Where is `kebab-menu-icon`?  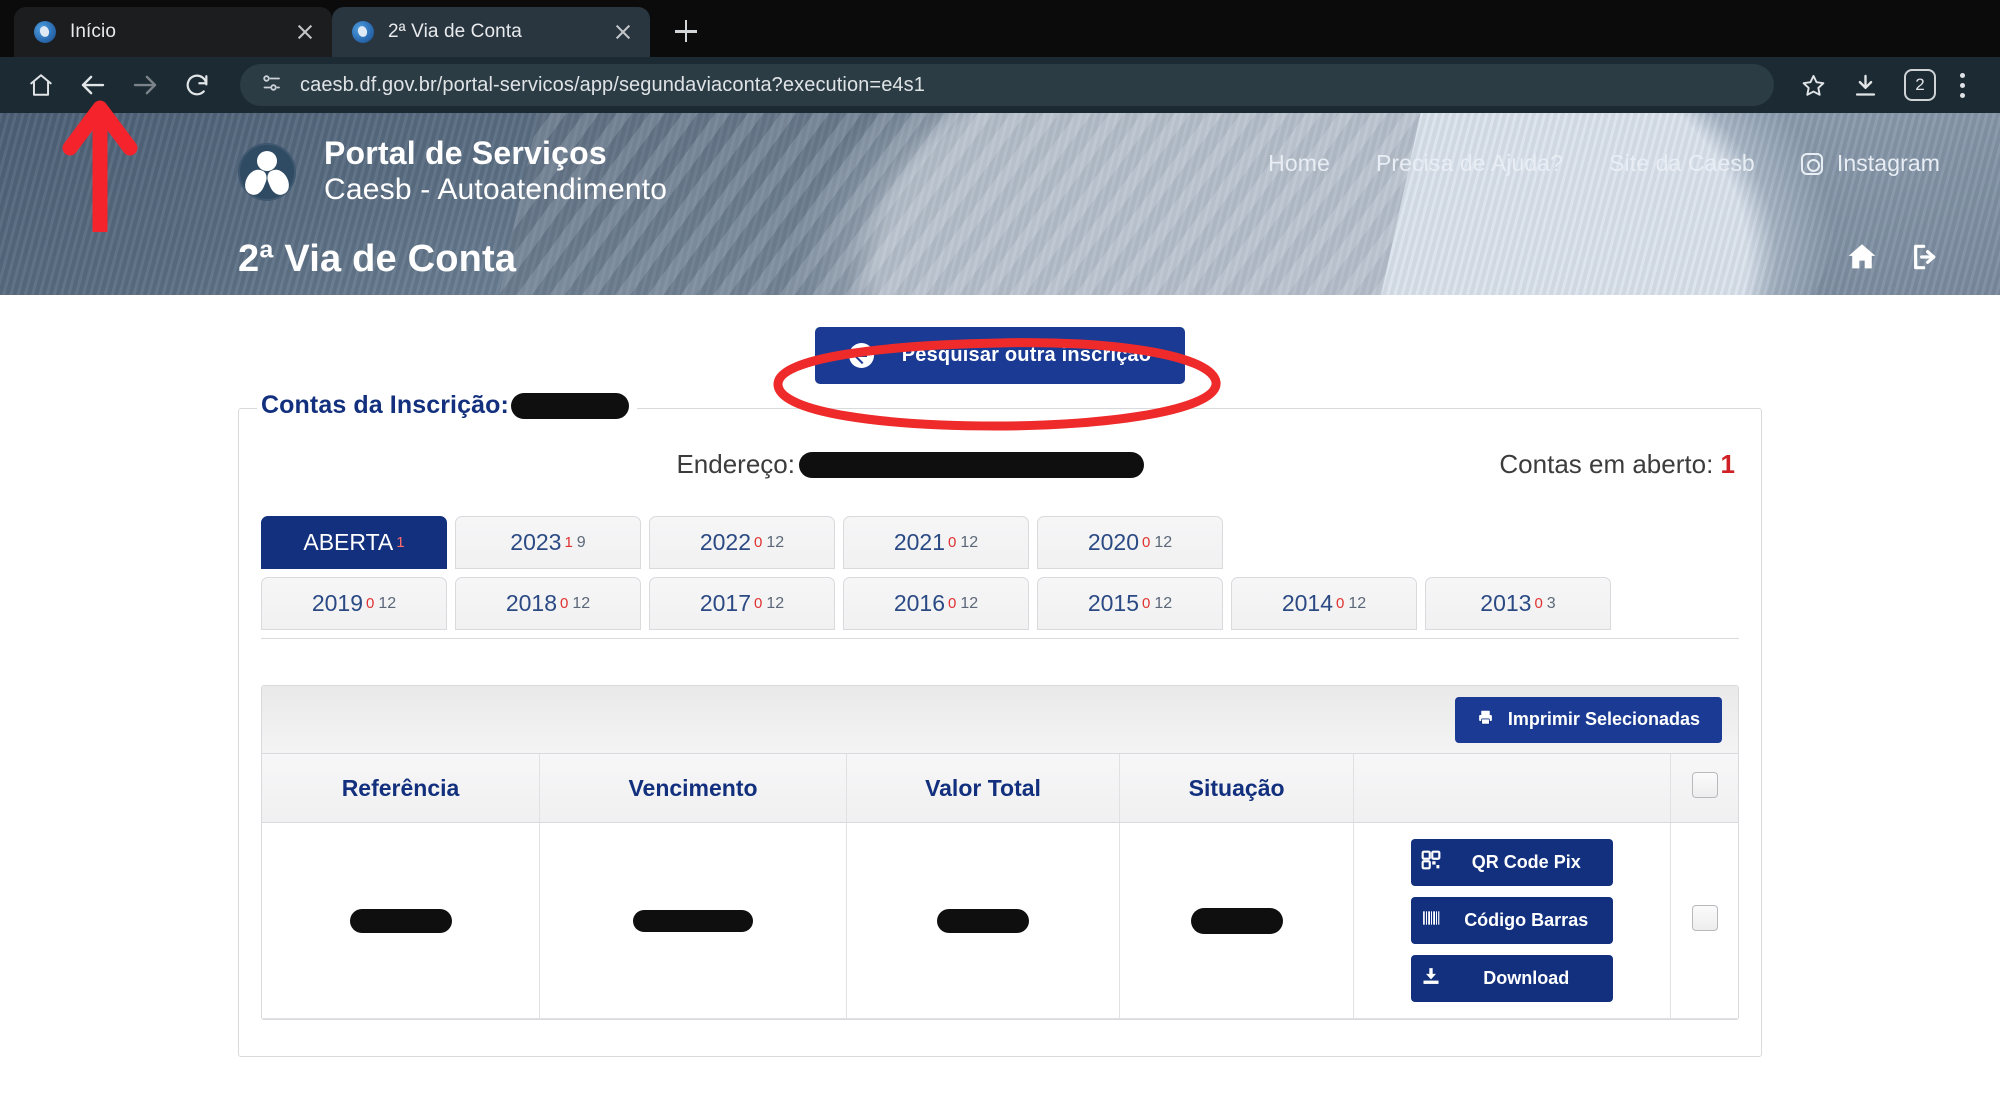 kebab-menu-icon is located at coordinates (1962, 85).